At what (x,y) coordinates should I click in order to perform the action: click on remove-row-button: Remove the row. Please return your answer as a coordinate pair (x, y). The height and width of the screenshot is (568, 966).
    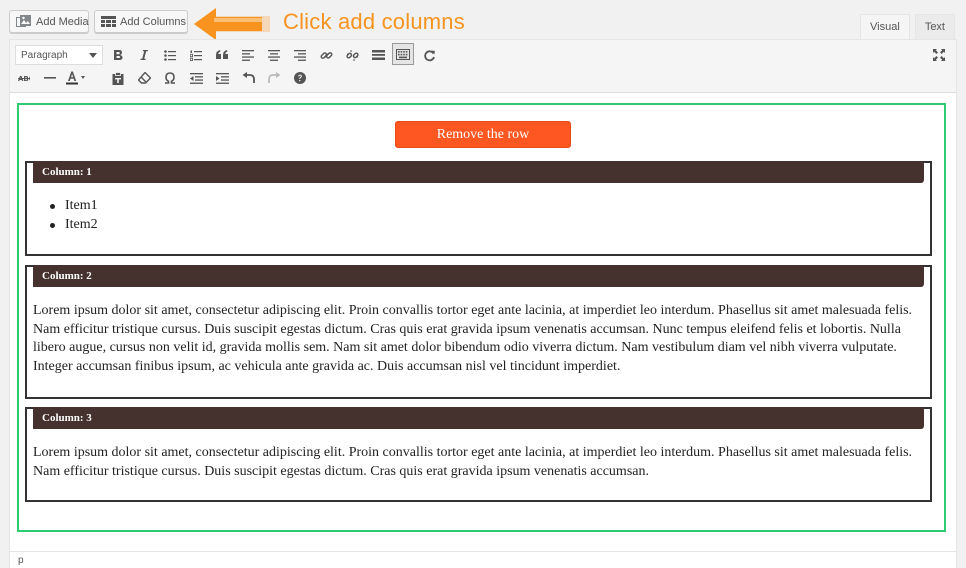
    Looking at the image, I should click on (483, 134).